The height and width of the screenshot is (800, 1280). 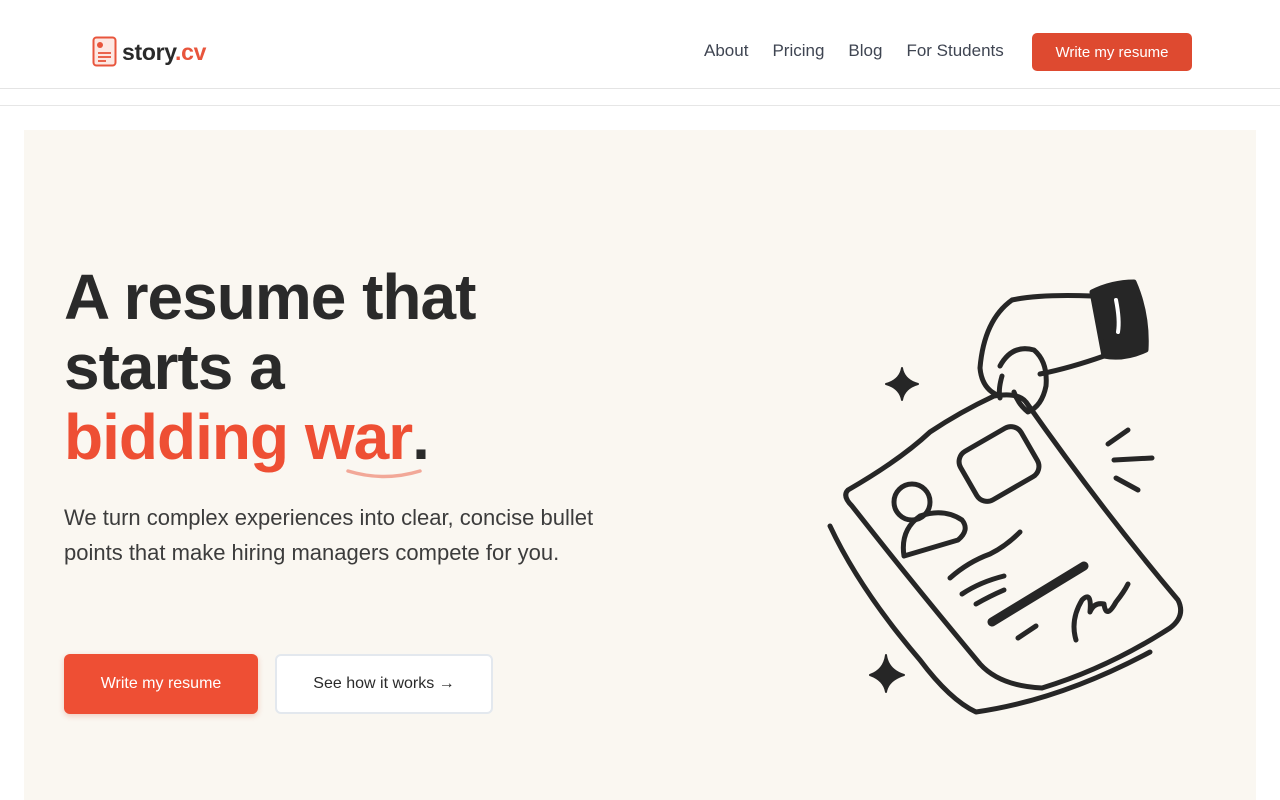 I want to click on logo-brand-name: story, so click(x=149, y=51).